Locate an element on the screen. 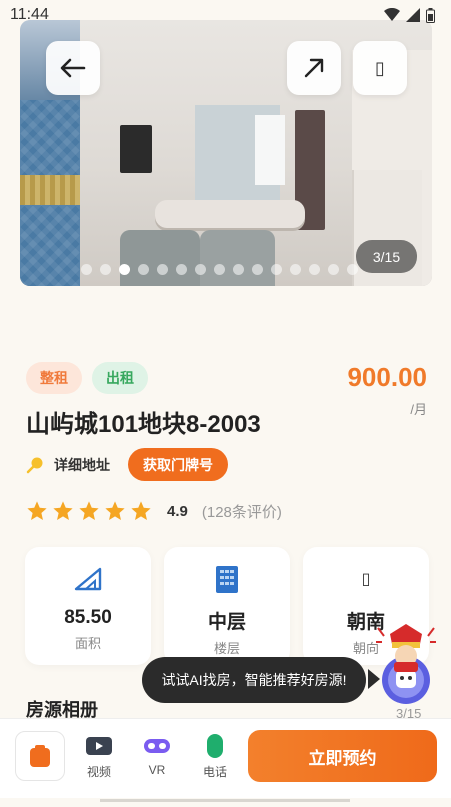  get-door-number-button: 获取门牌号 is located at coordinates (178, 464).